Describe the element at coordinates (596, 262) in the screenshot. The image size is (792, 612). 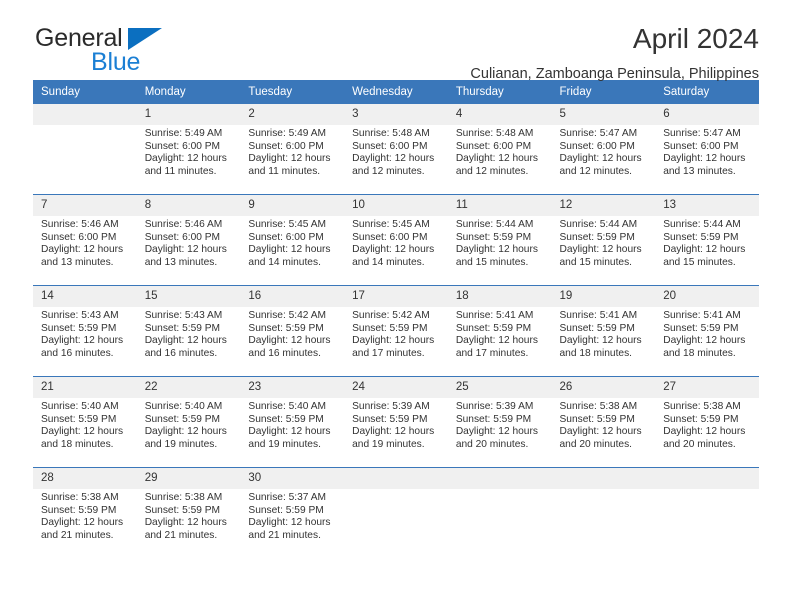
I see `daylight-text-line2: and 15 minutes.` at that location.